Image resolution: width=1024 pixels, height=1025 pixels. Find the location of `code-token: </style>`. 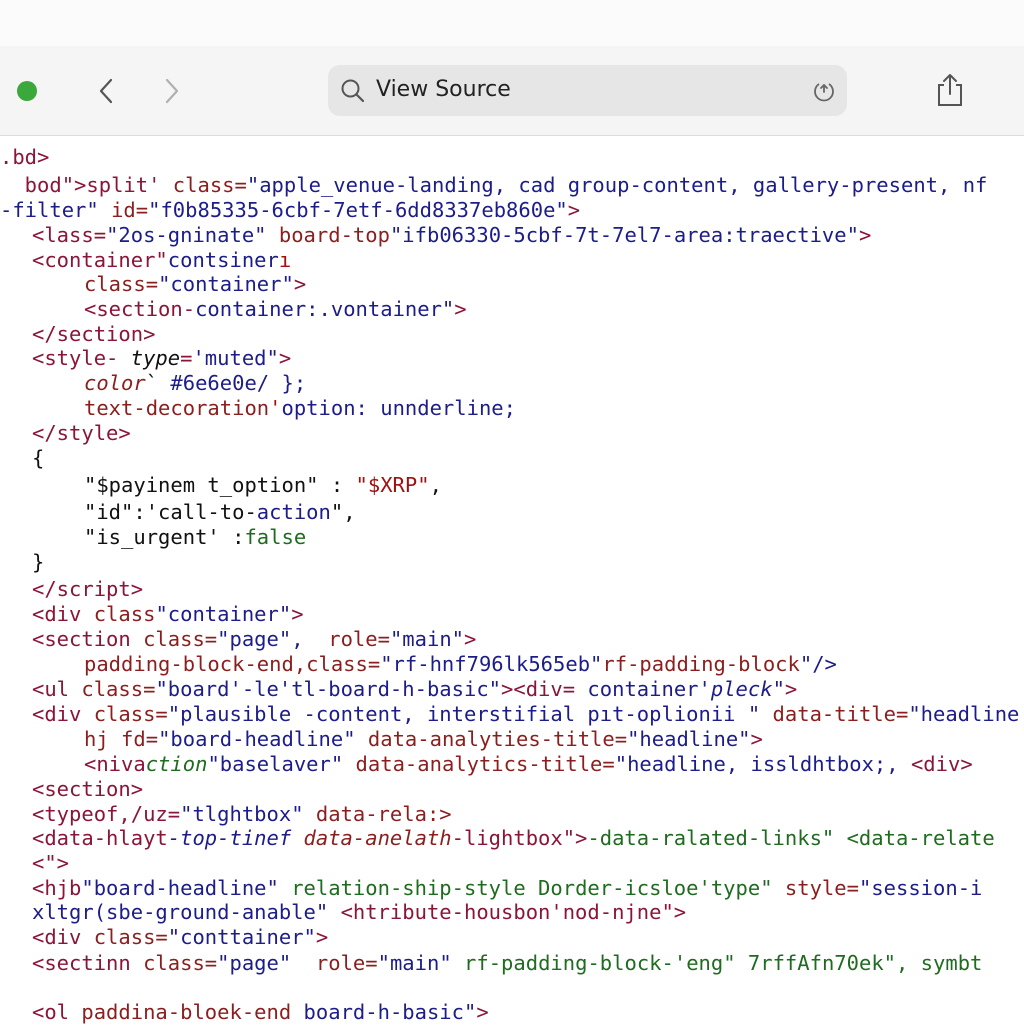

code-token: </style> is located at coordinates (81, 433).